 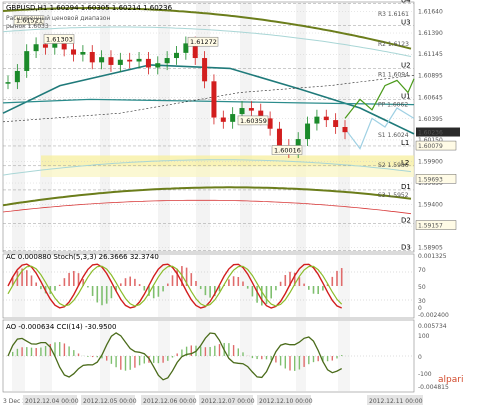 I want to click on time-label-3: 2012.12.06 00:00, so click(x=170, y=401).